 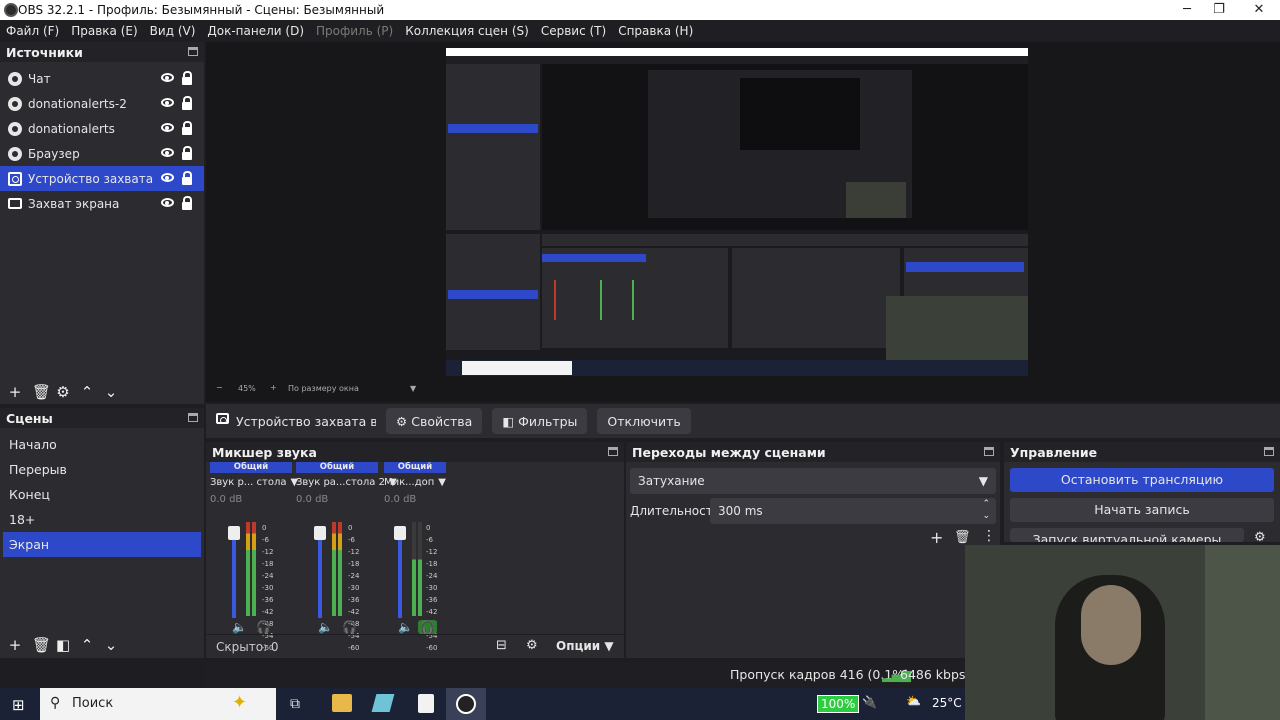 I want to click on menu-docks: Док-панели (D), so click(x=255, y=31).